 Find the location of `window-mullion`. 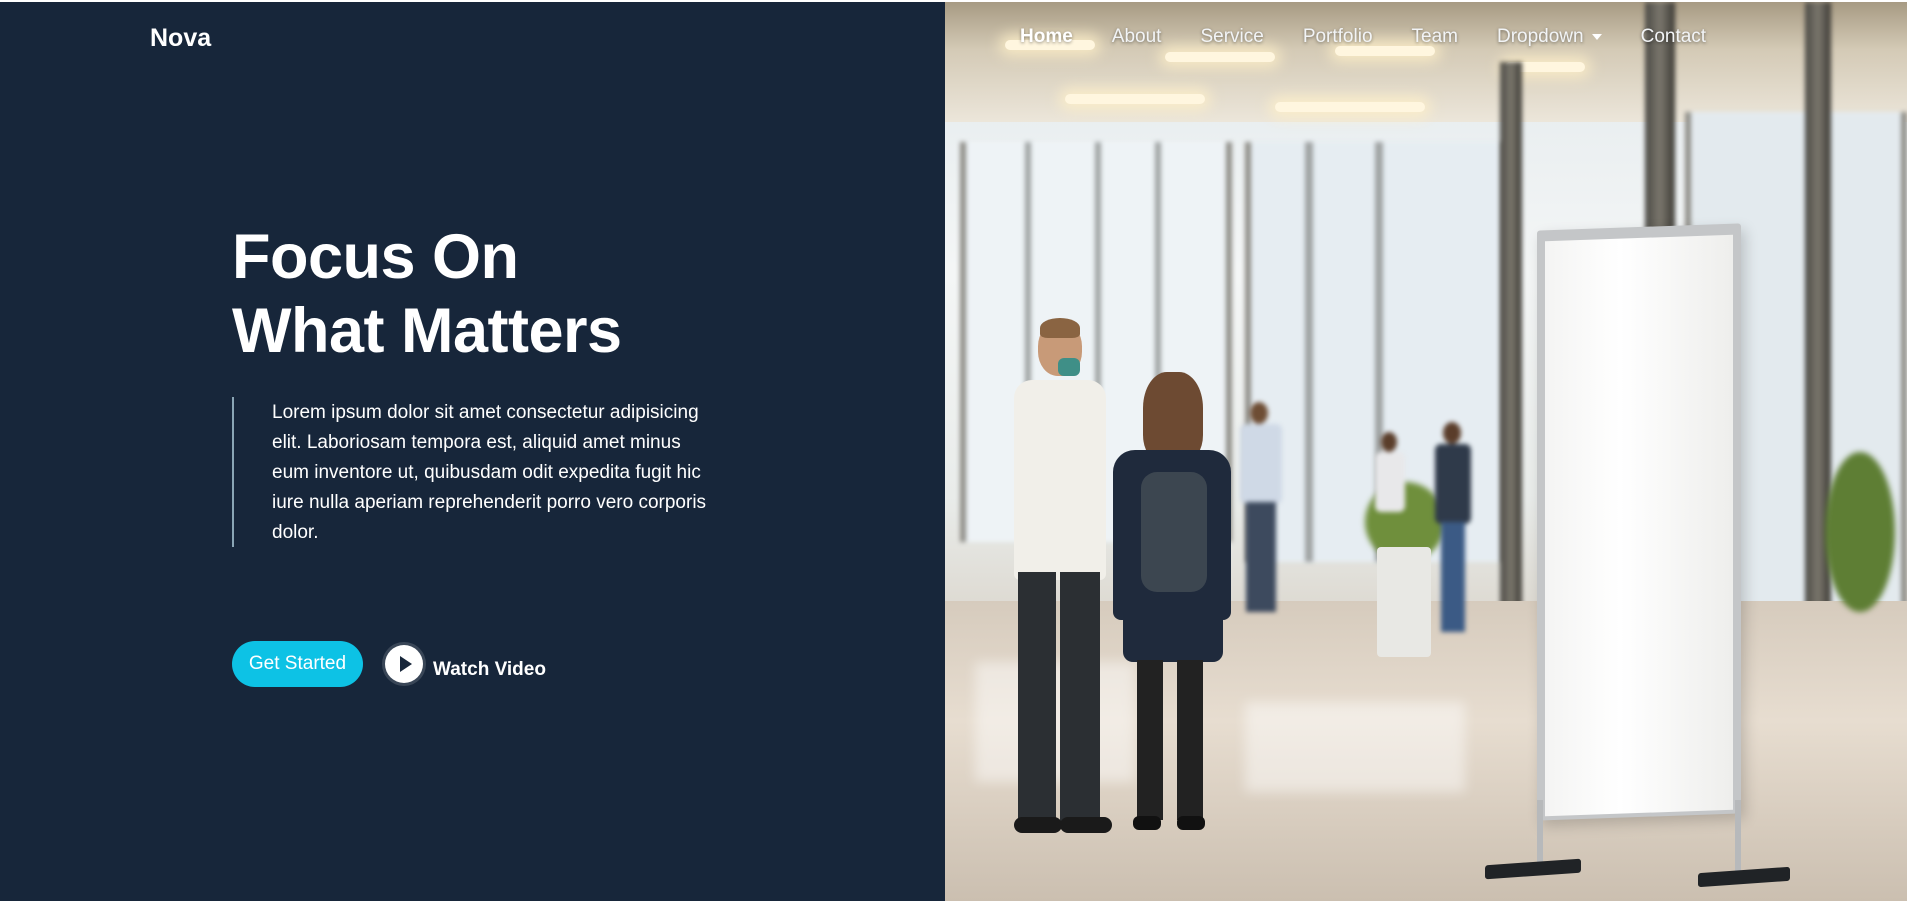

window-mullion is located at coordinates (1309, 352).